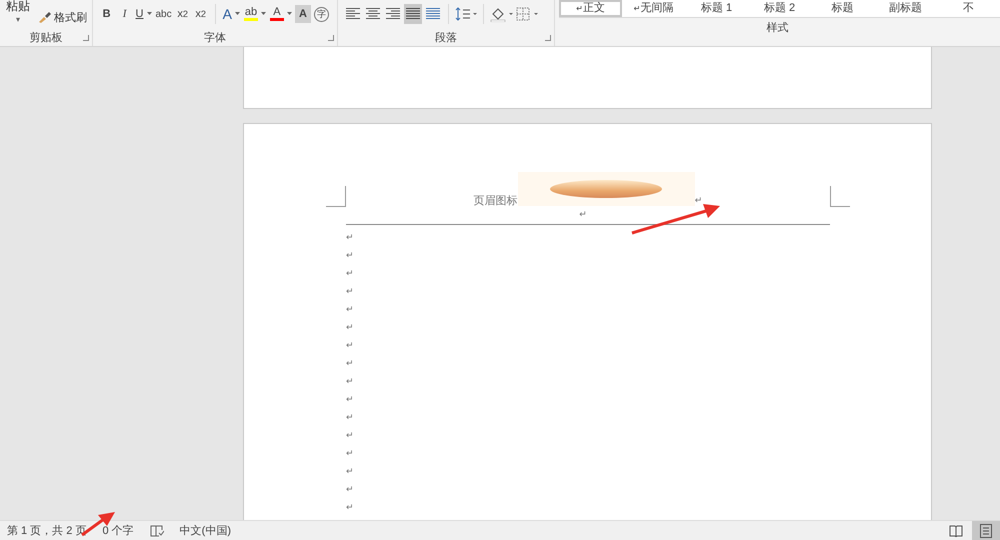 The width and height of the screenshot is (1000, 540). Describe the element at coordinates (842, 8) in the screenshot. I see `style-item: 标题` at that location.